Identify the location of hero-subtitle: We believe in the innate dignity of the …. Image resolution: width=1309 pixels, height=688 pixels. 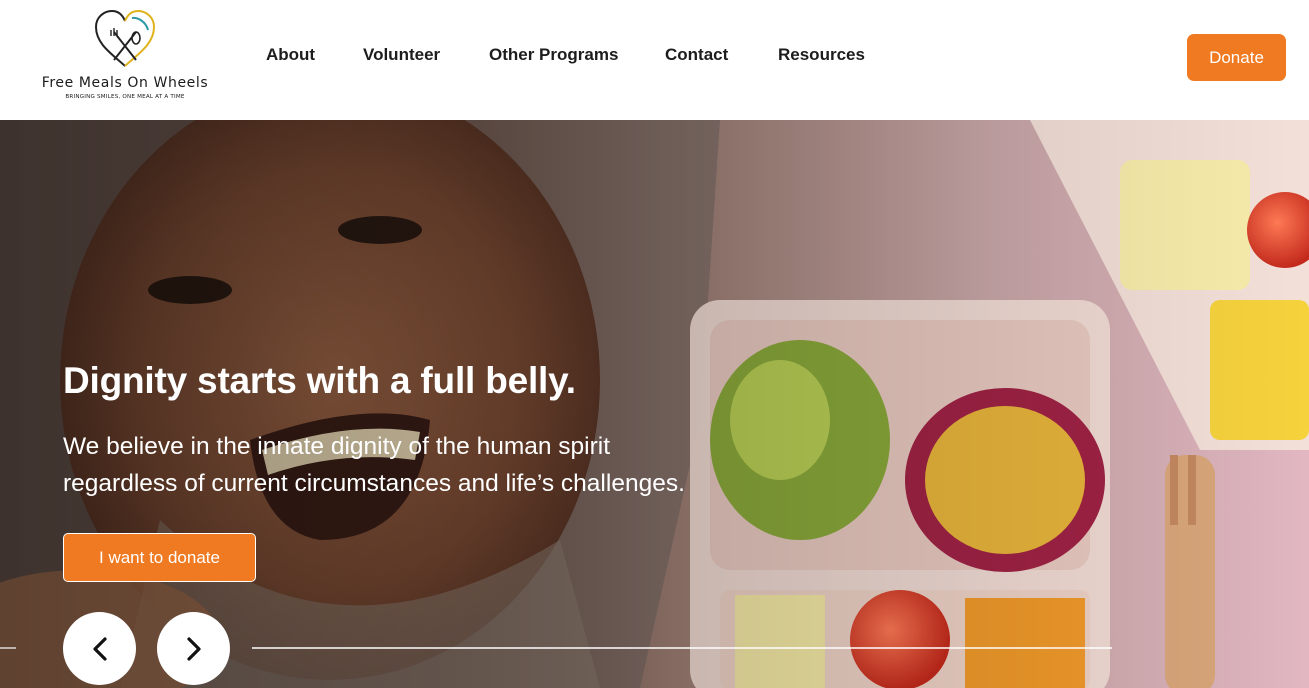
(423, 465).